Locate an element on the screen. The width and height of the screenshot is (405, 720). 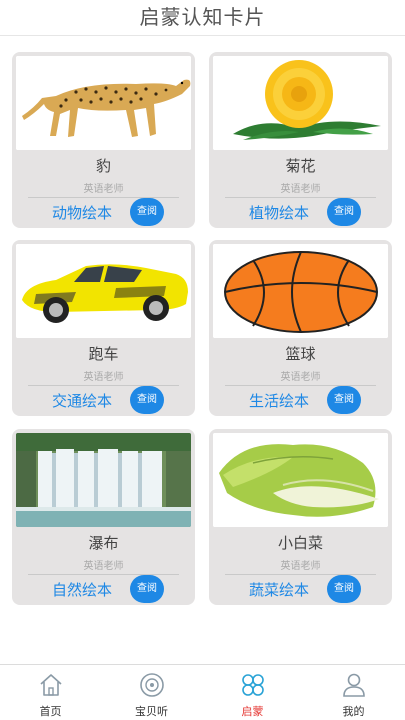
card-title: 篮球 is located at coordinates (300, 354).